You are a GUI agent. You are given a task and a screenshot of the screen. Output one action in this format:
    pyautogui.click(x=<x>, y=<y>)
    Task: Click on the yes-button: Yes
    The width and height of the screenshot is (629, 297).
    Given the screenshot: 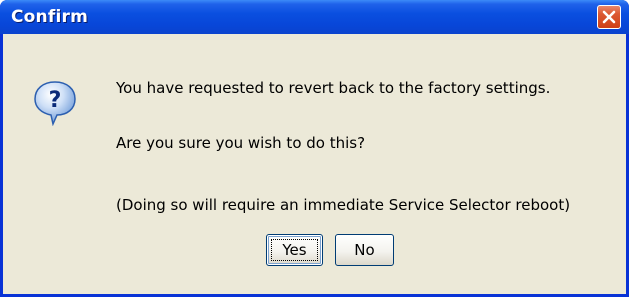 What is the action you would take?
    pyautogui.click(x=294, y=250)
    